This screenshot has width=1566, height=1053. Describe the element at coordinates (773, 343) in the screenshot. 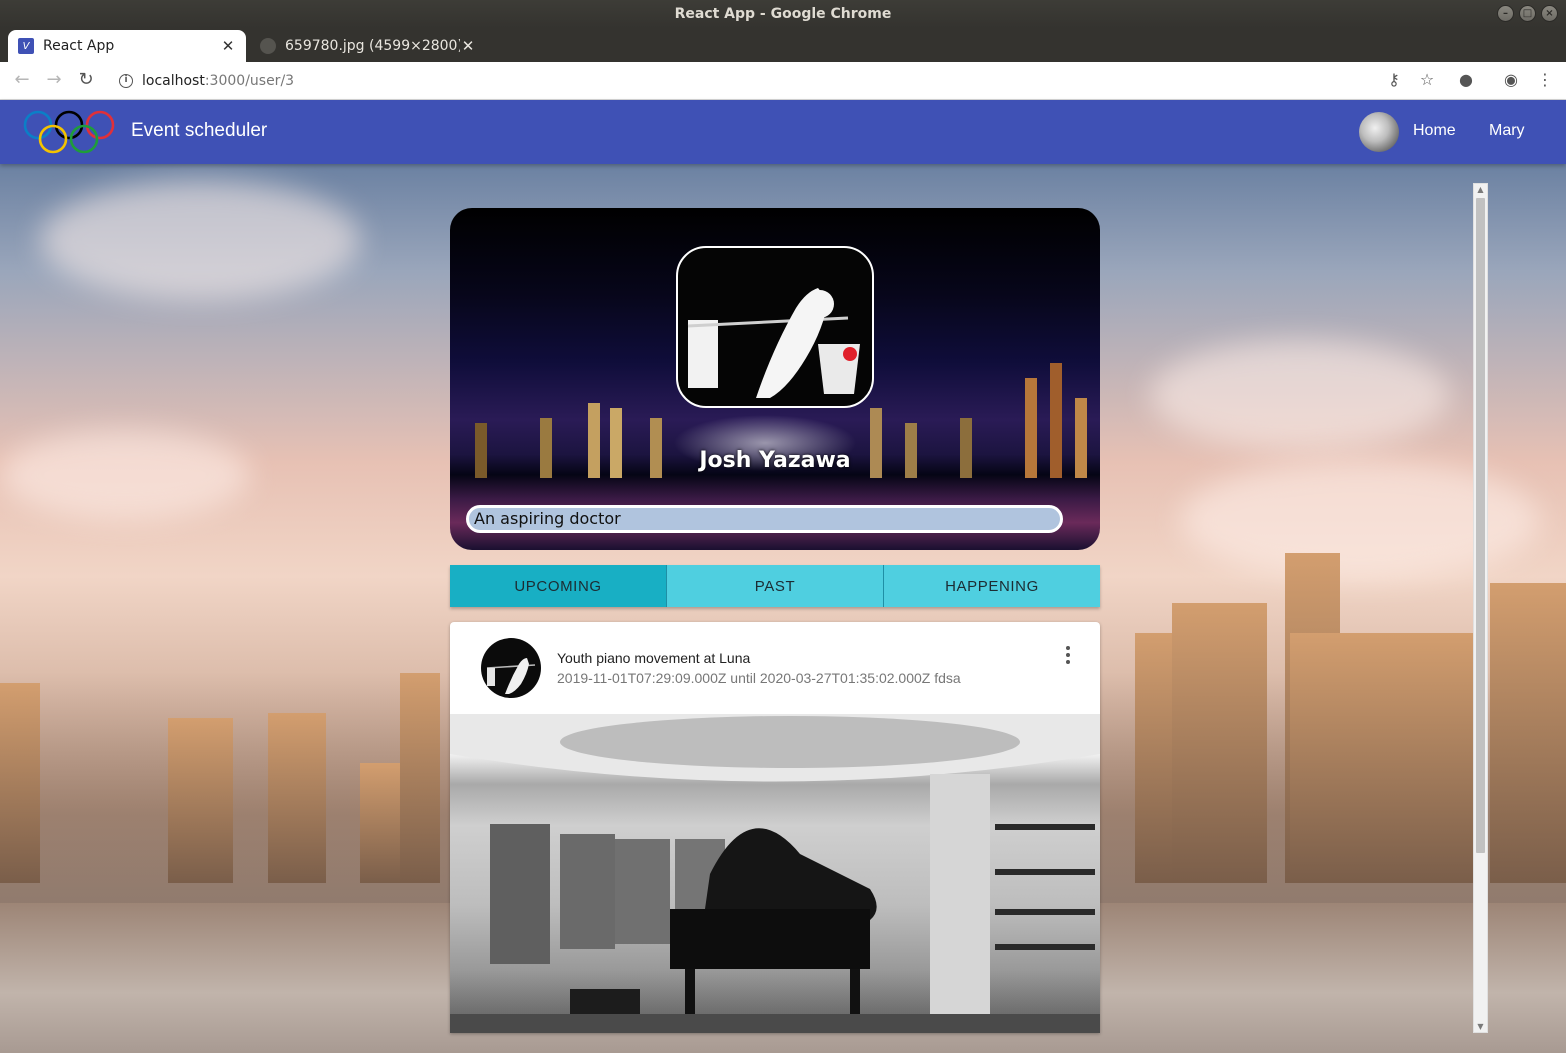

I see `cat-photo-icon` at that location.